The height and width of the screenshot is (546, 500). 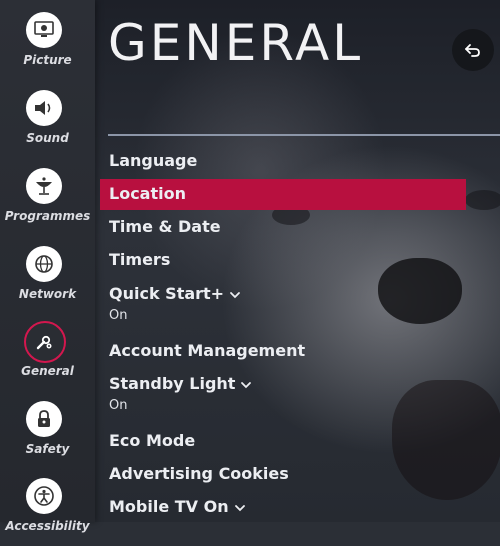 I want to click on lock-icon, so click(x=44, y=419).